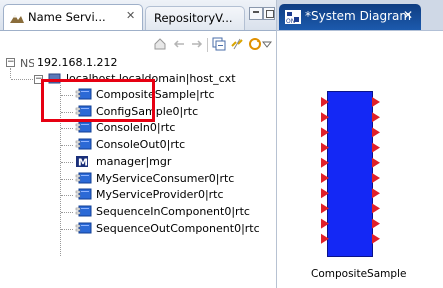 The height and width of the screenshot is (288, 443). I want to click on view-toolbar, so click(138, 44).